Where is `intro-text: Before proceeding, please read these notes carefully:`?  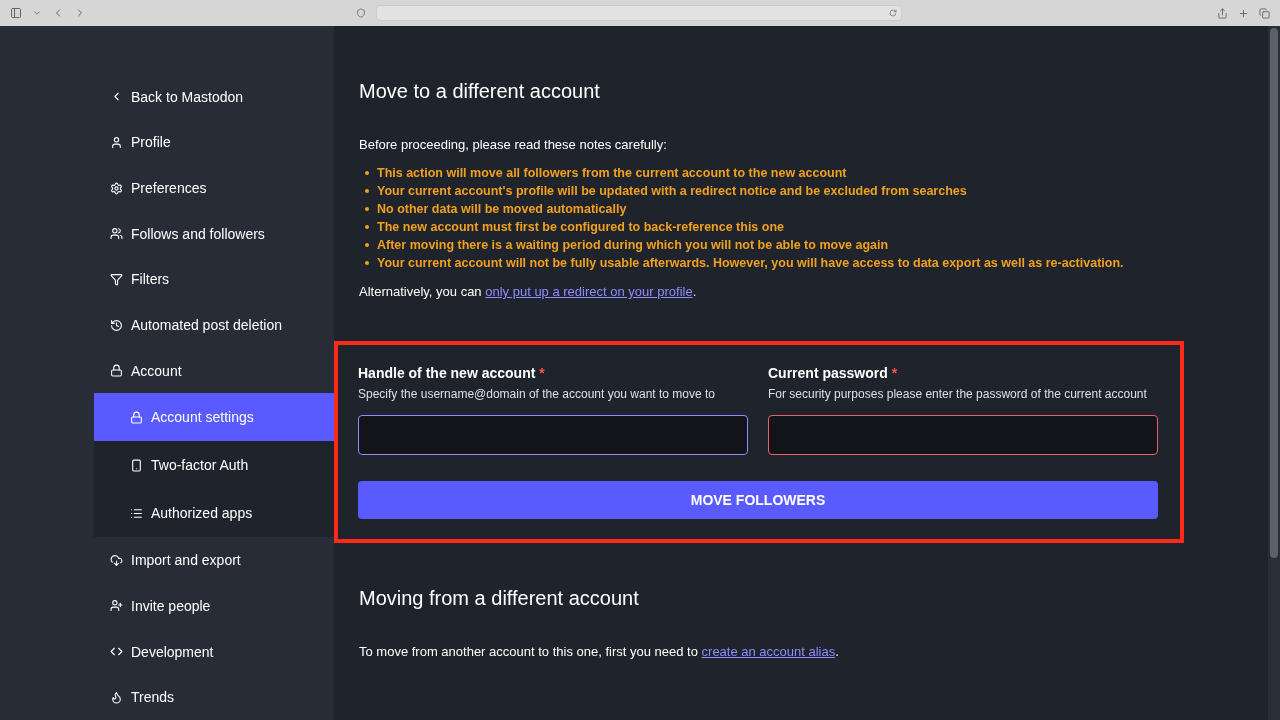
intro-text: Before proceeding, please read these notes carefully: is located at coordinates (513, 144).